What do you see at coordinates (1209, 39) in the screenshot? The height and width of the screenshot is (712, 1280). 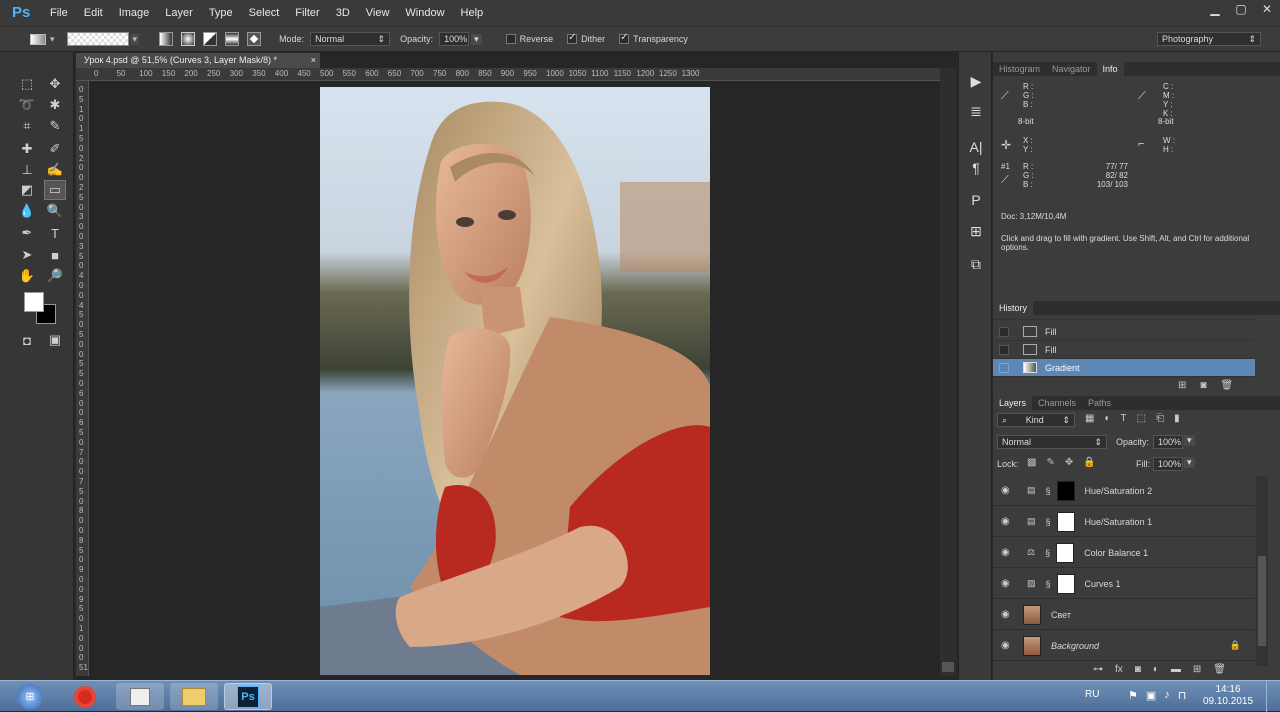 I see `workspace-select: Photography ⇕` at bounding box center [1209, 39].